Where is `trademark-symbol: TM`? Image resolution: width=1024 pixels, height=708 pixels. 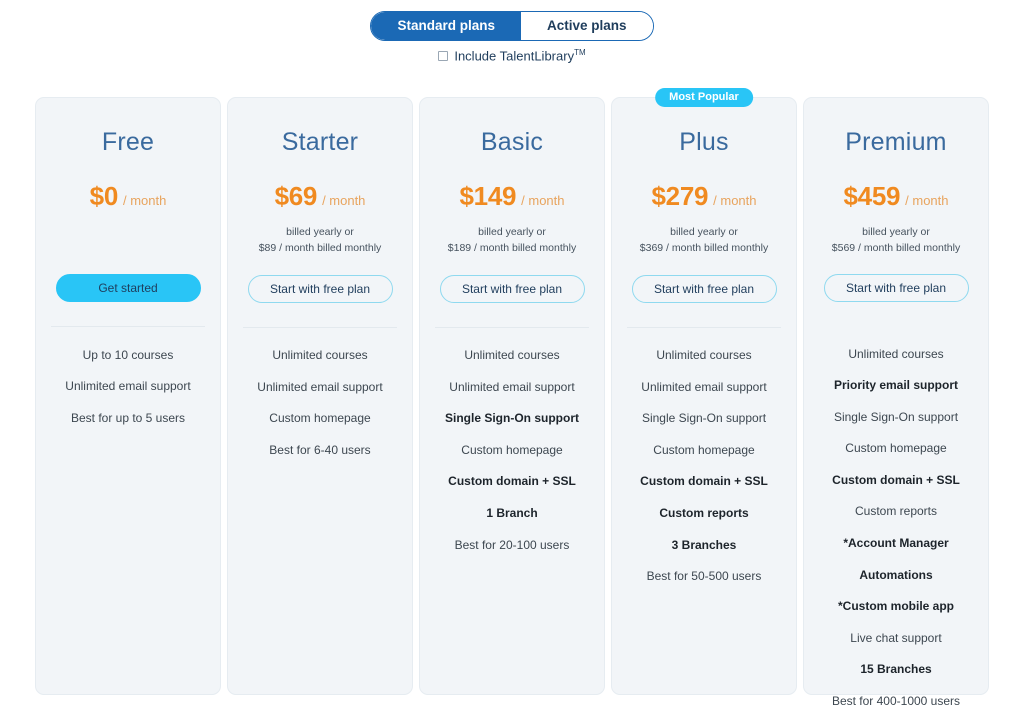
trademark-symbol: TM is located at coordinates (580, 52).